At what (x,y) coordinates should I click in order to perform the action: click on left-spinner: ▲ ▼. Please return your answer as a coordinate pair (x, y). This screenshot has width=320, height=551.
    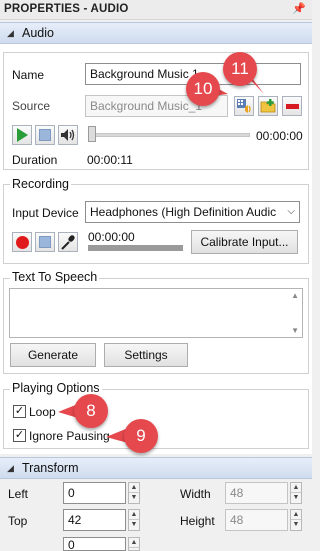
    Looking at the image, I should click on (134, 493).